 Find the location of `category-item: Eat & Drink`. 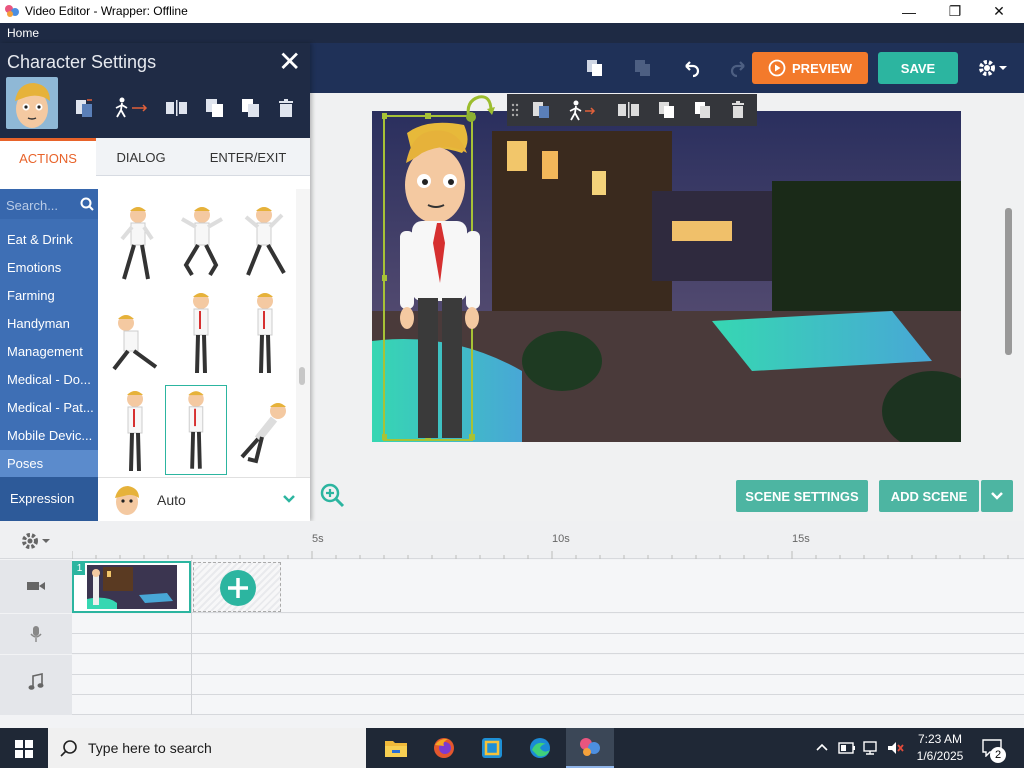

category-item: Eat & Drink is located at coordinates (49, 240).